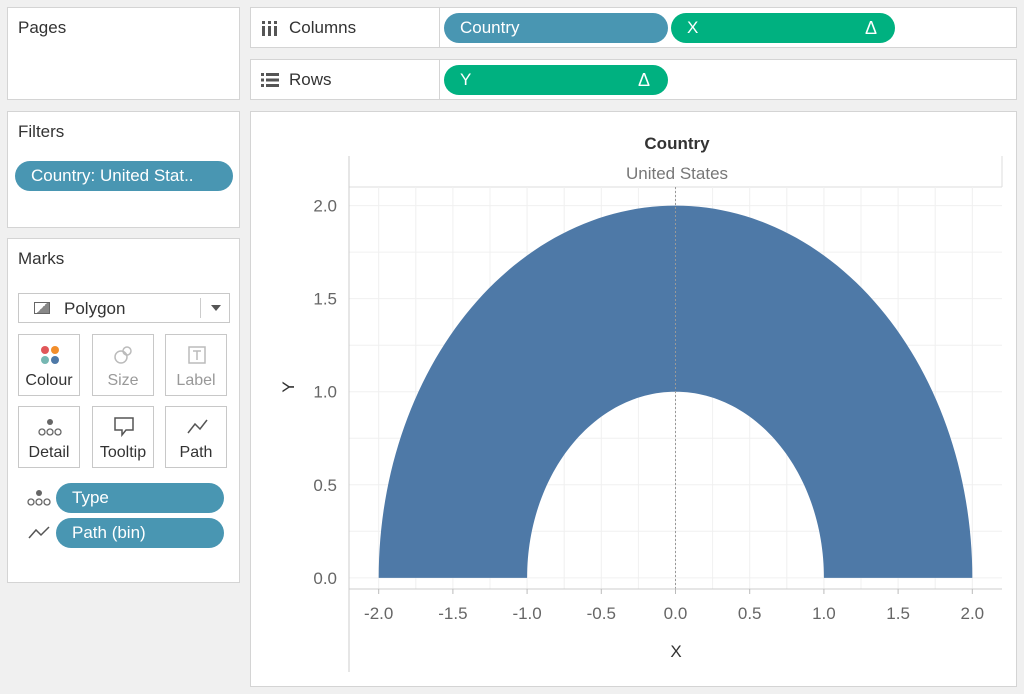 This screenshot has width=1024, height=694. What do you see at coordinates (693, 27) in the screenshot?
I see `column-pill-x-label: X` at bounding box center [693, 27].